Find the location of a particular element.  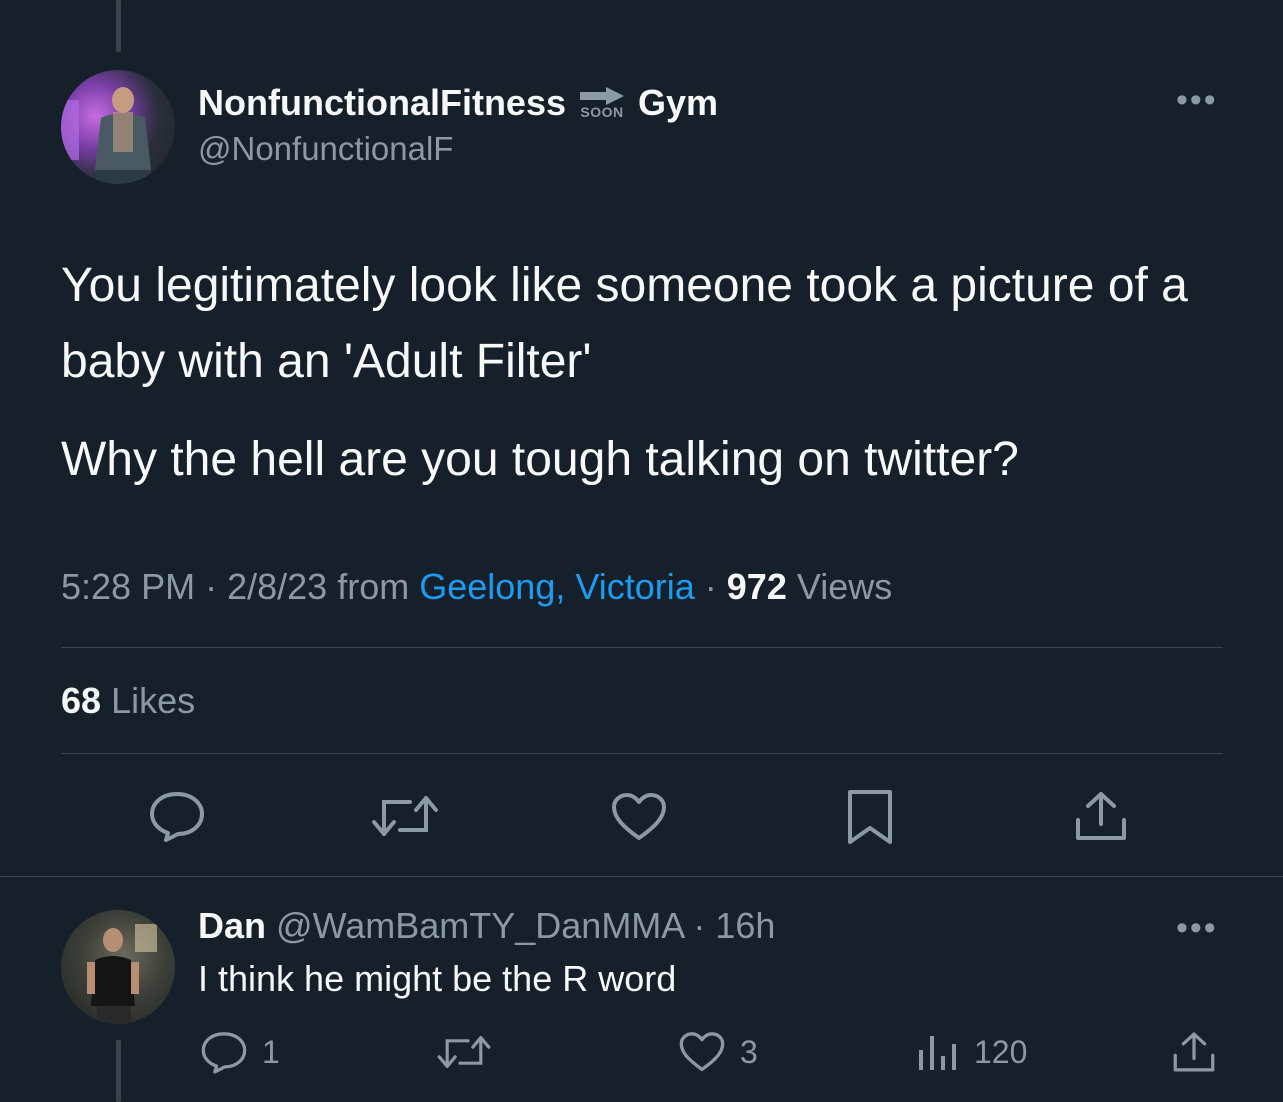

author-avatar is located at coordinates (118, 127).